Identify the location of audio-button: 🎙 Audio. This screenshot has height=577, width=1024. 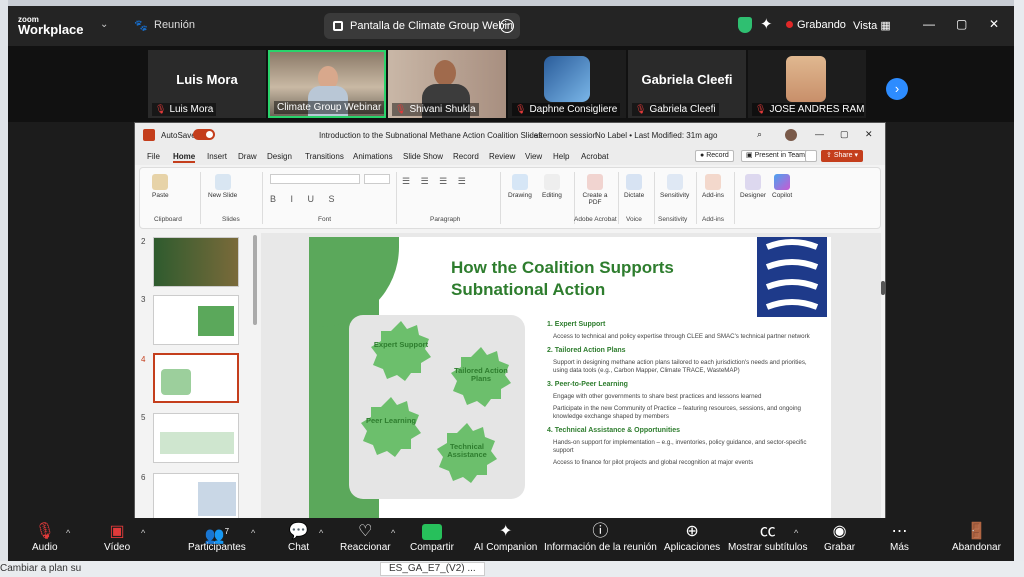
(45, 537).